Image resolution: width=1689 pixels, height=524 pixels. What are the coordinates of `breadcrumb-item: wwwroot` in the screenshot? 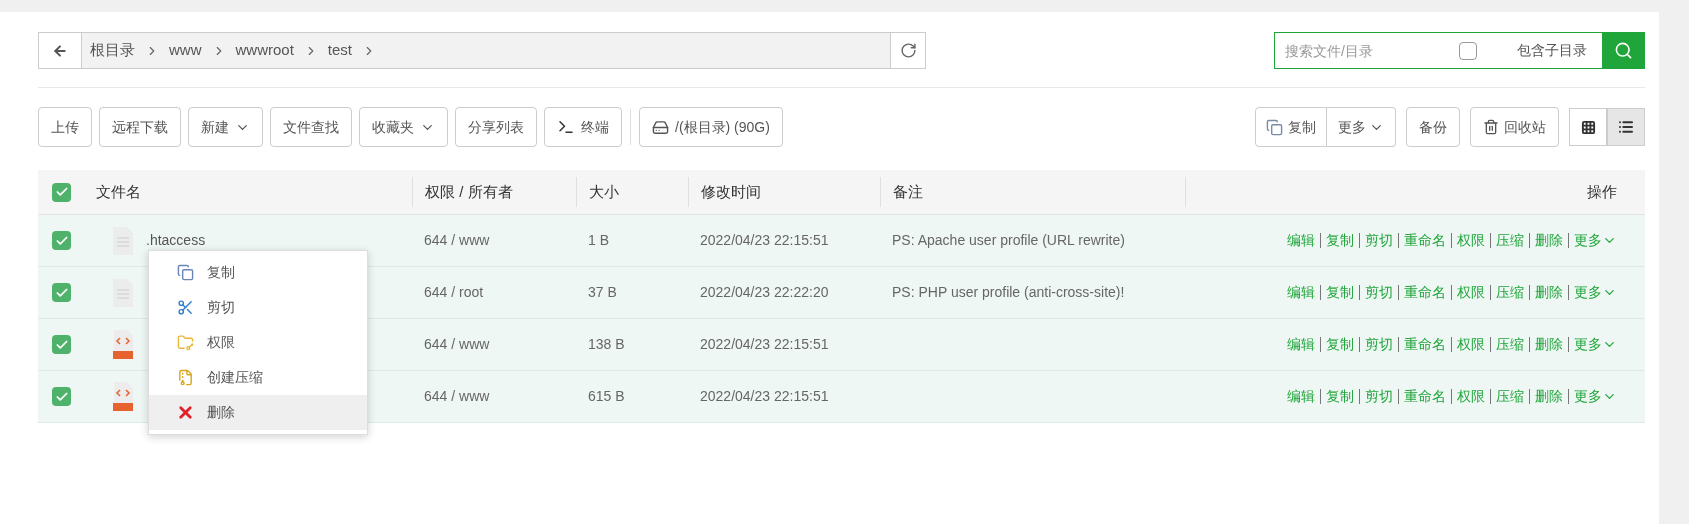 It's located at (264, 50).